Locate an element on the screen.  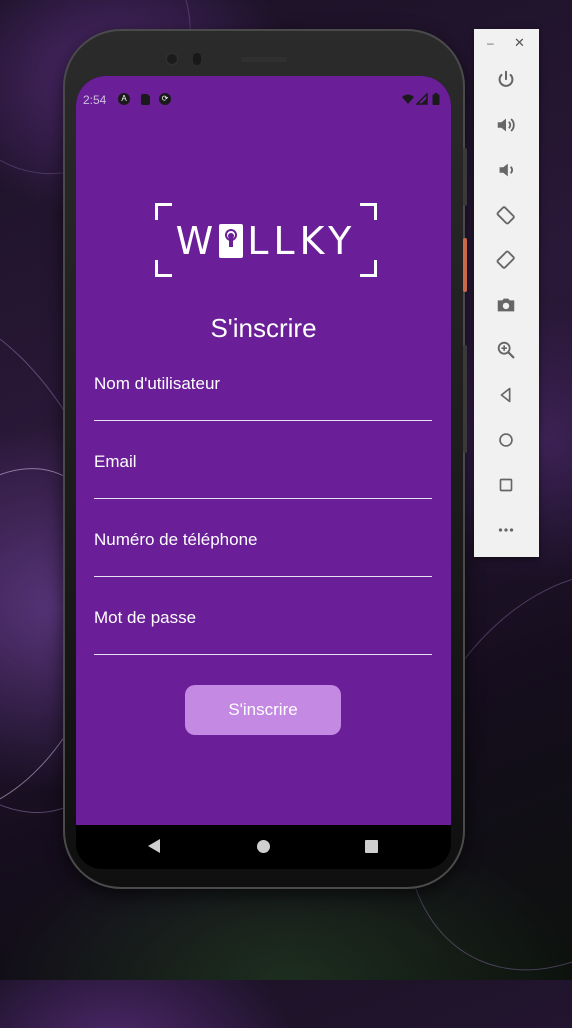
page-title: S'inscrire is located at coordinates (263, 328).